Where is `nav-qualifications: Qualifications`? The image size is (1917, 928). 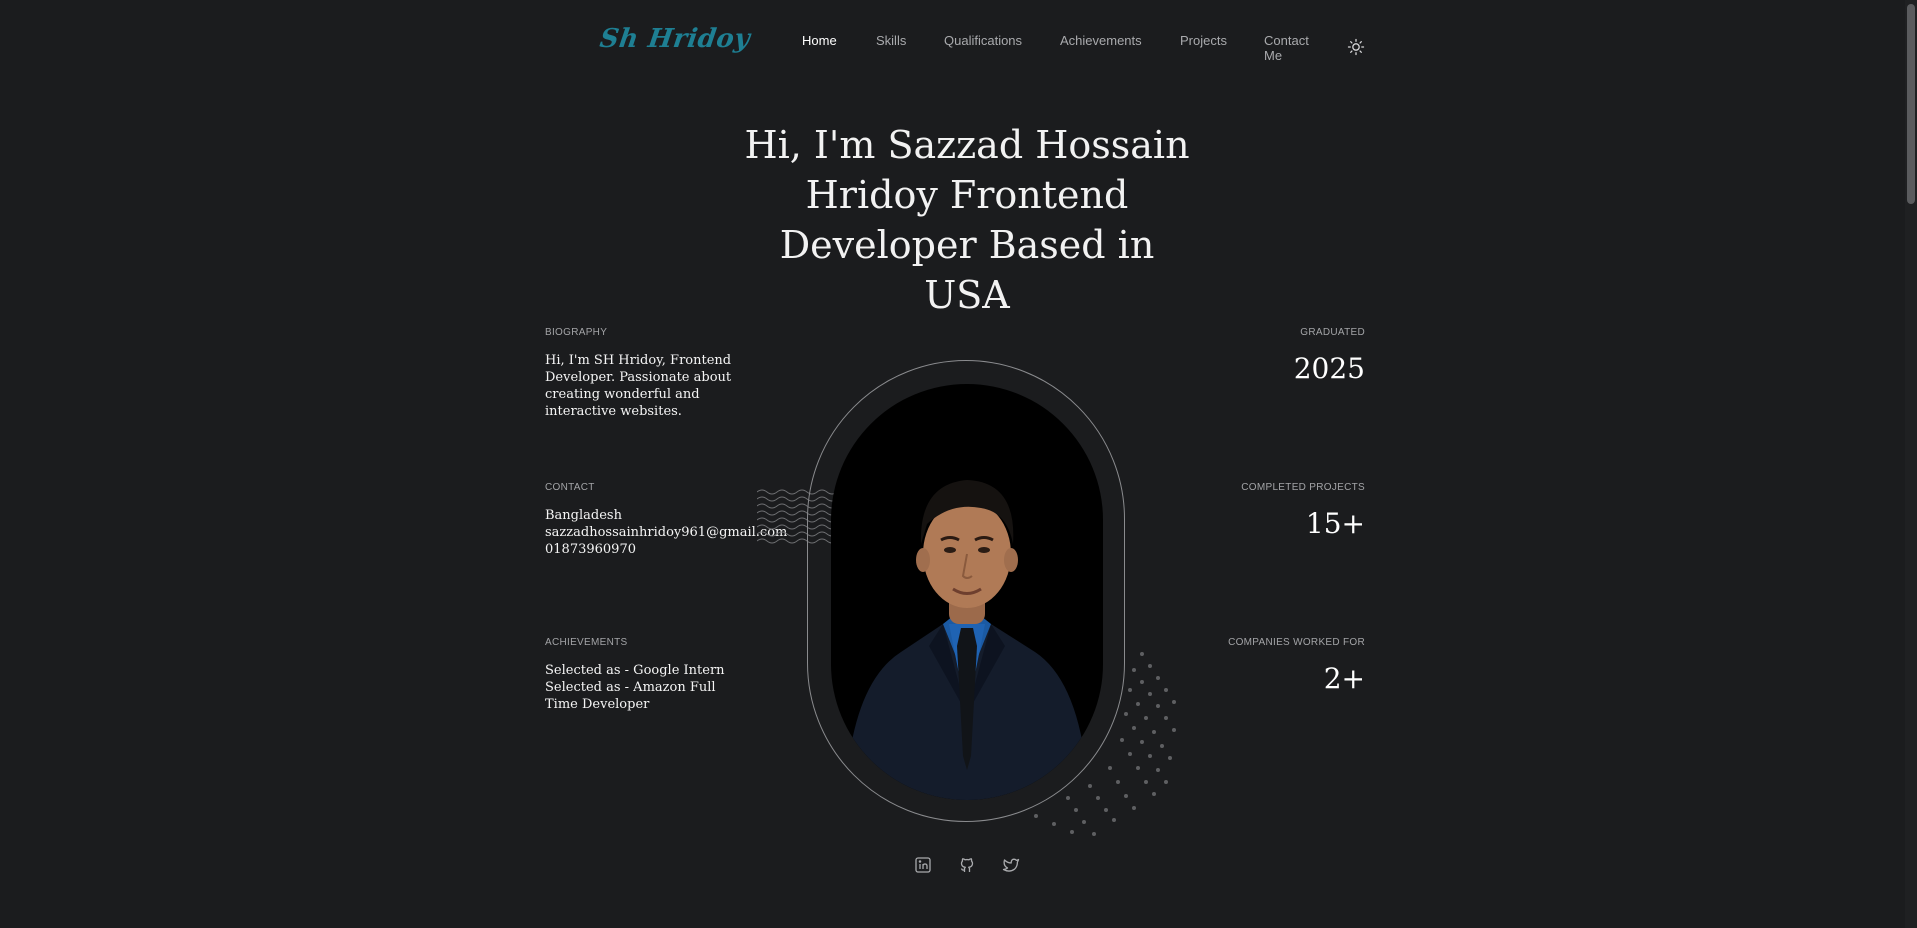
nav-qualifications: Qualifications is located at coordinates (983, 40).